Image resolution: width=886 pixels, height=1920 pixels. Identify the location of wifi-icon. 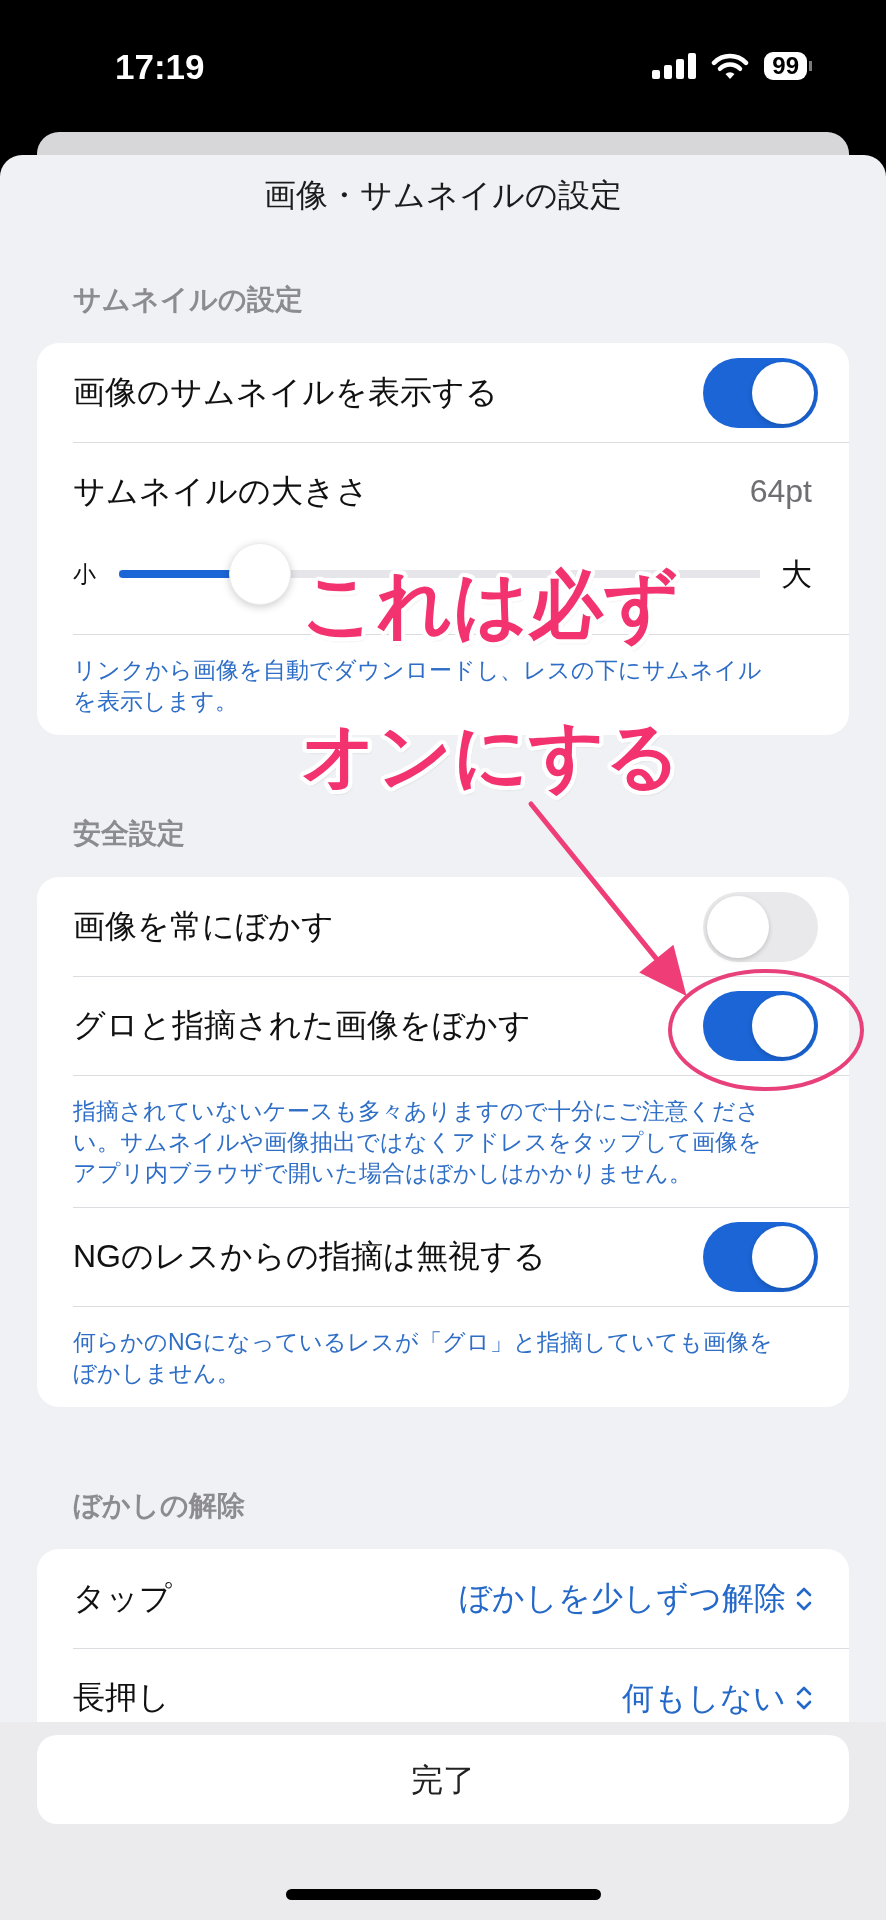
(730, 66).